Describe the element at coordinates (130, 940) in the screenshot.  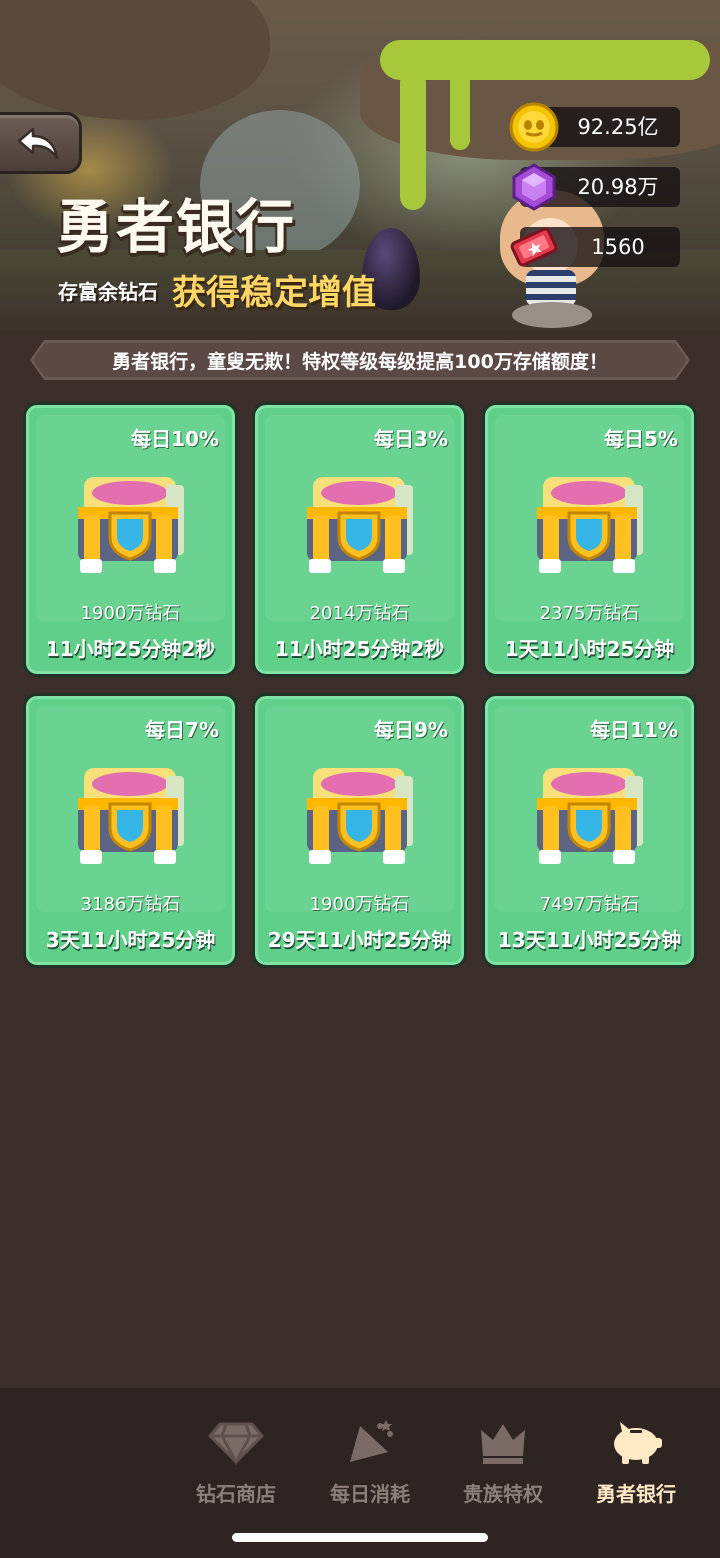
I see `countdown-timer: 3天11小时25分钟` at that location.